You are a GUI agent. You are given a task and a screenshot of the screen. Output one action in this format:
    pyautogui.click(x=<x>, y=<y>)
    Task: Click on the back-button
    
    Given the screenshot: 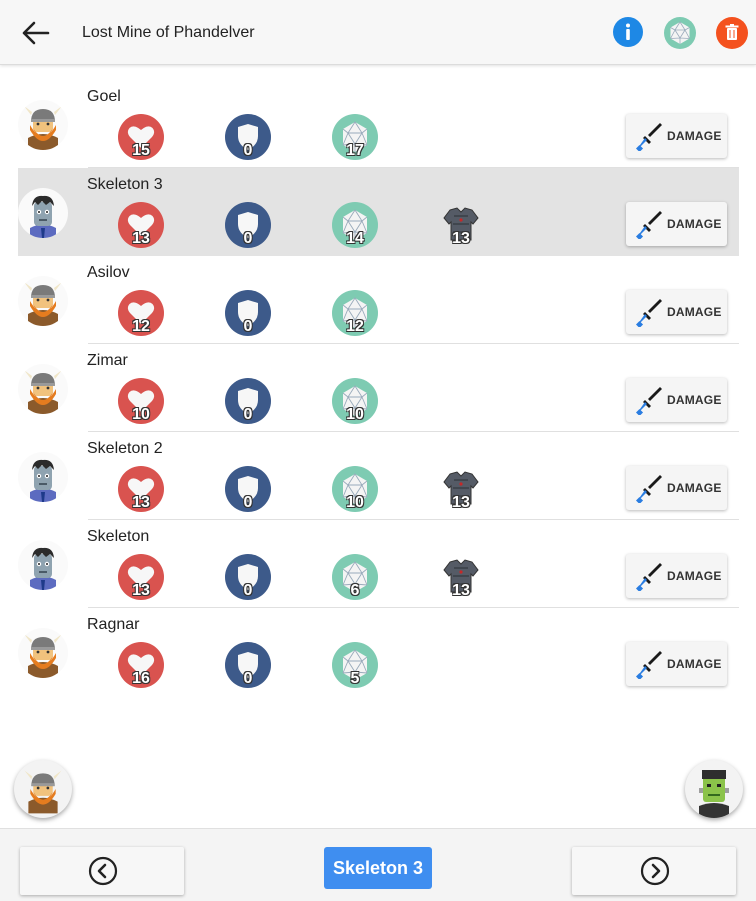 What is the action you would take?
    pyautogui.click(x=36, y=33)
    